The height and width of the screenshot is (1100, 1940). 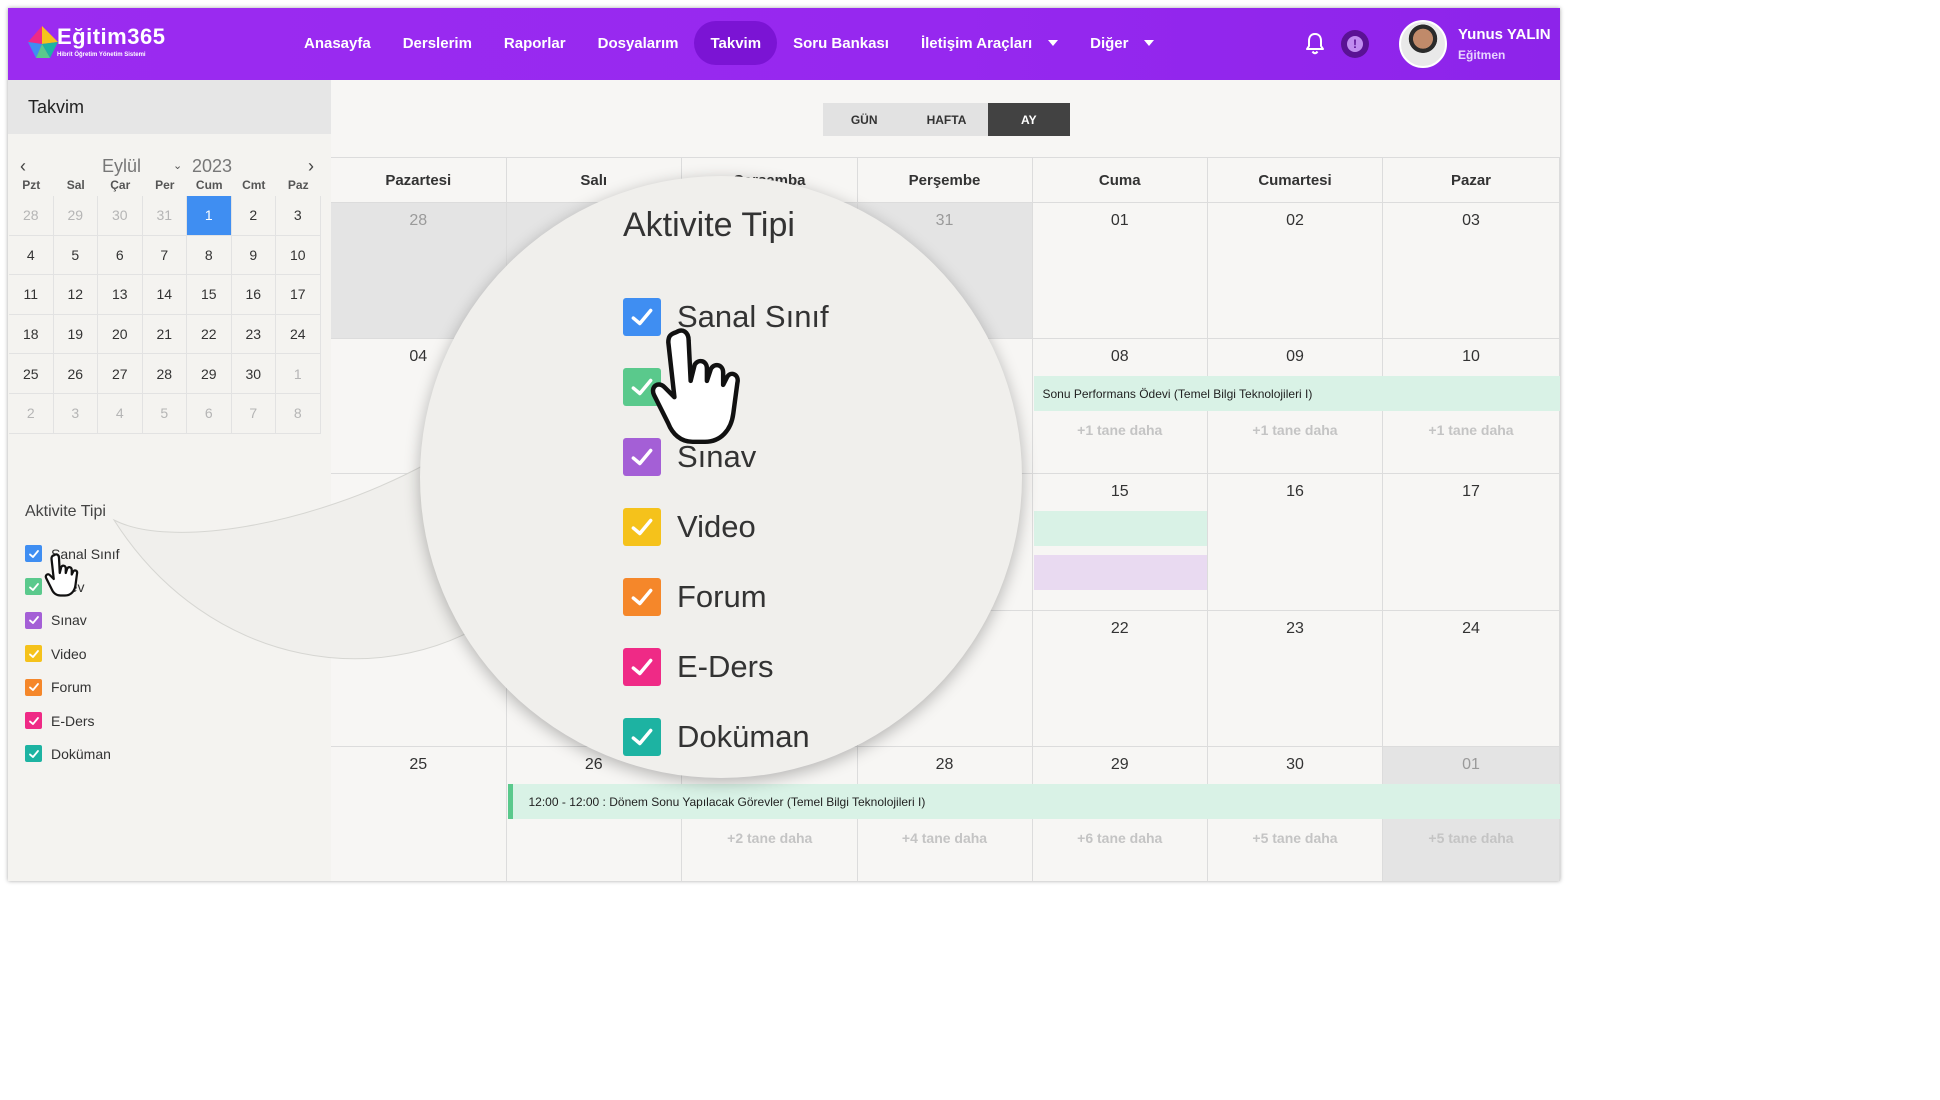 I want to click on more-events-link: +6 tane daha, so click(x=1120, y=838).